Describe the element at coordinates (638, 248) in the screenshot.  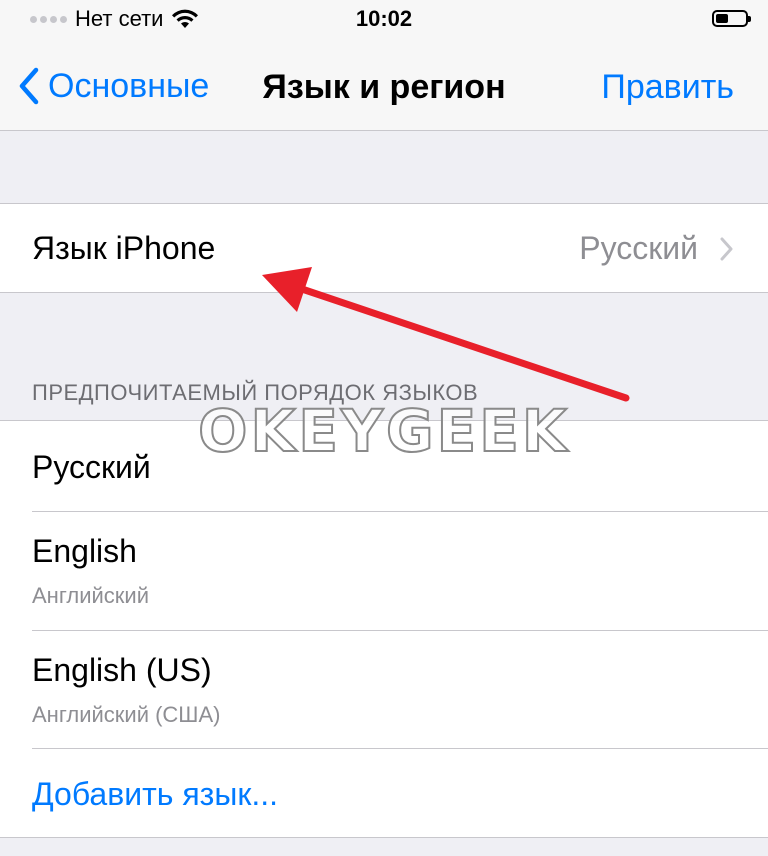
I see `iphone-language-value: Русский` at that location.